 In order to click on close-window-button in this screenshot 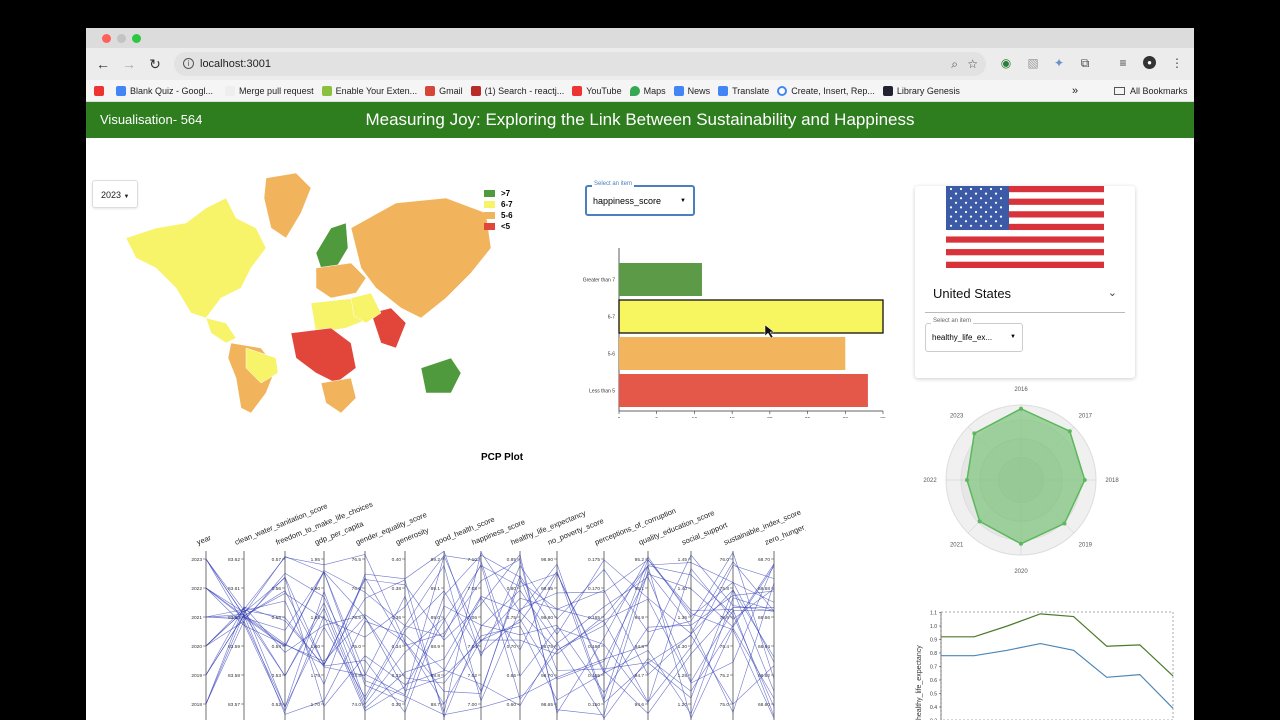, I will do `click(106, 38)`.